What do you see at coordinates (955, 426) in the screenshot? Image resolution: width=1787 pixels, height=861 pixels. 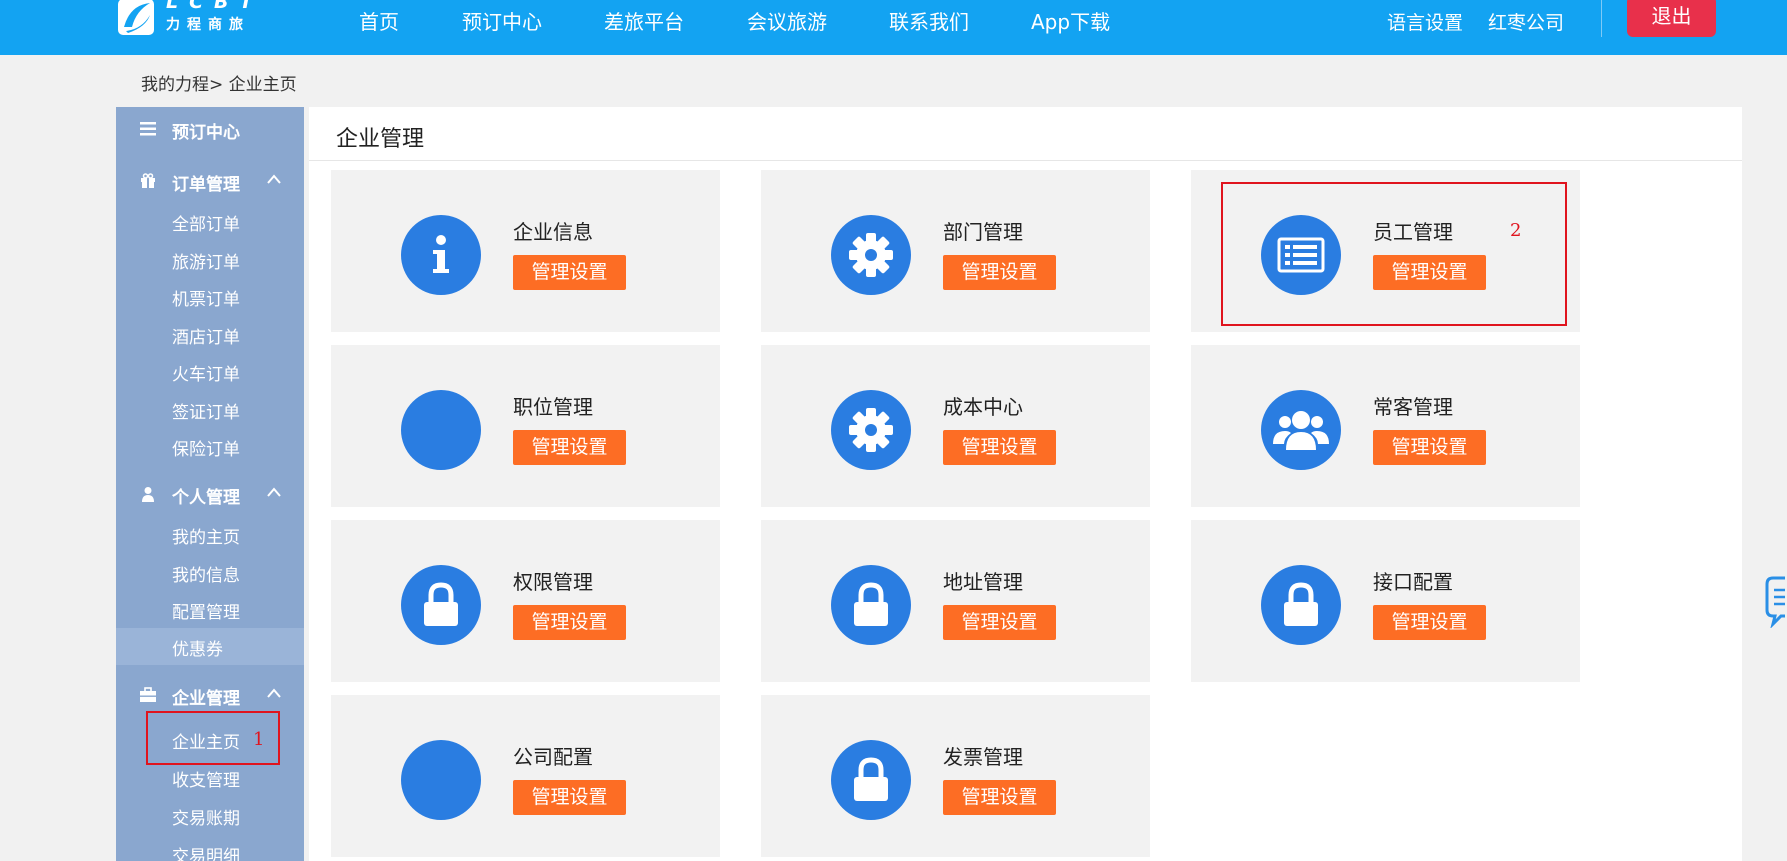 I see `card-cost-center: 成本中心 管理设置` at bounding box center [955, 426].